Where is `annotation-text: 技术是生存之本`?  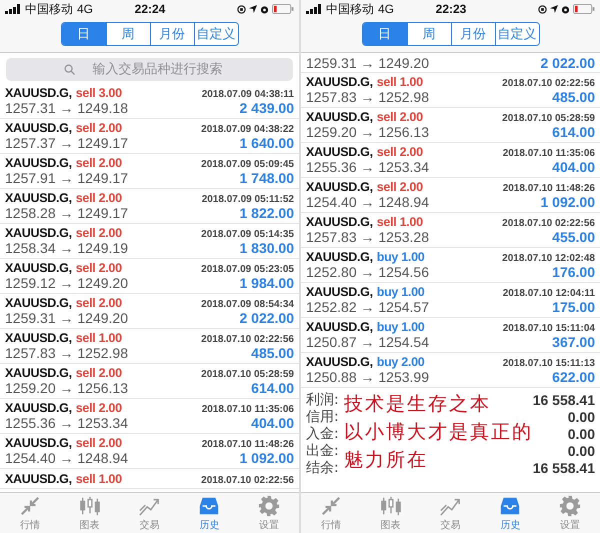
annotation-text: 技术是生存之本 is located at coordinates (418, 404).